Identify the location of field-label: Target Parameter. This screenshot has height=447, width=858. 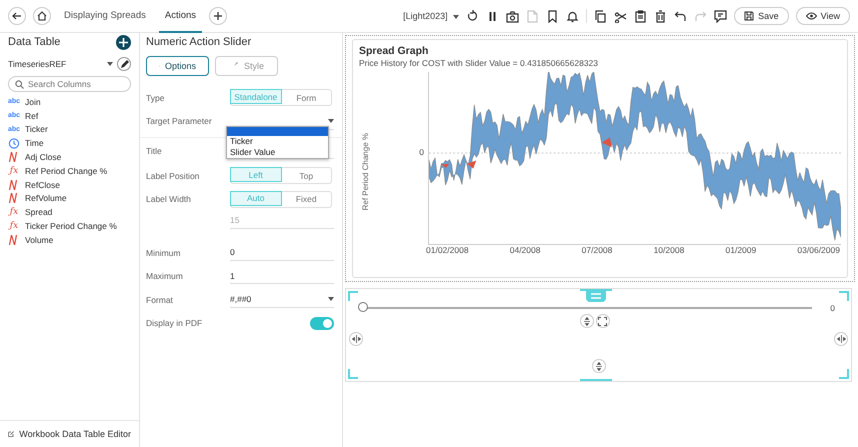
(179, 121).